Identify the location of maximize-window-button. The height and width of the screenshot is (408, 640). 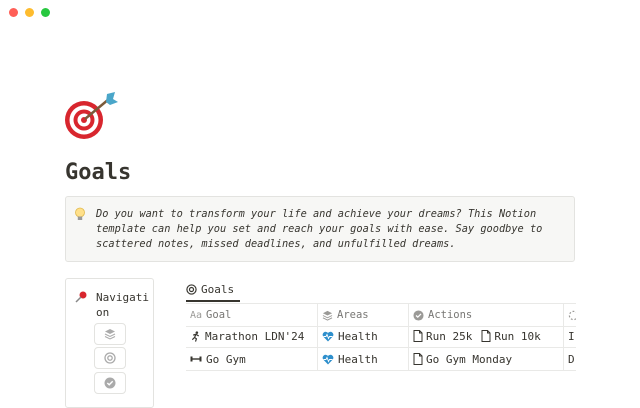
(45, 12).